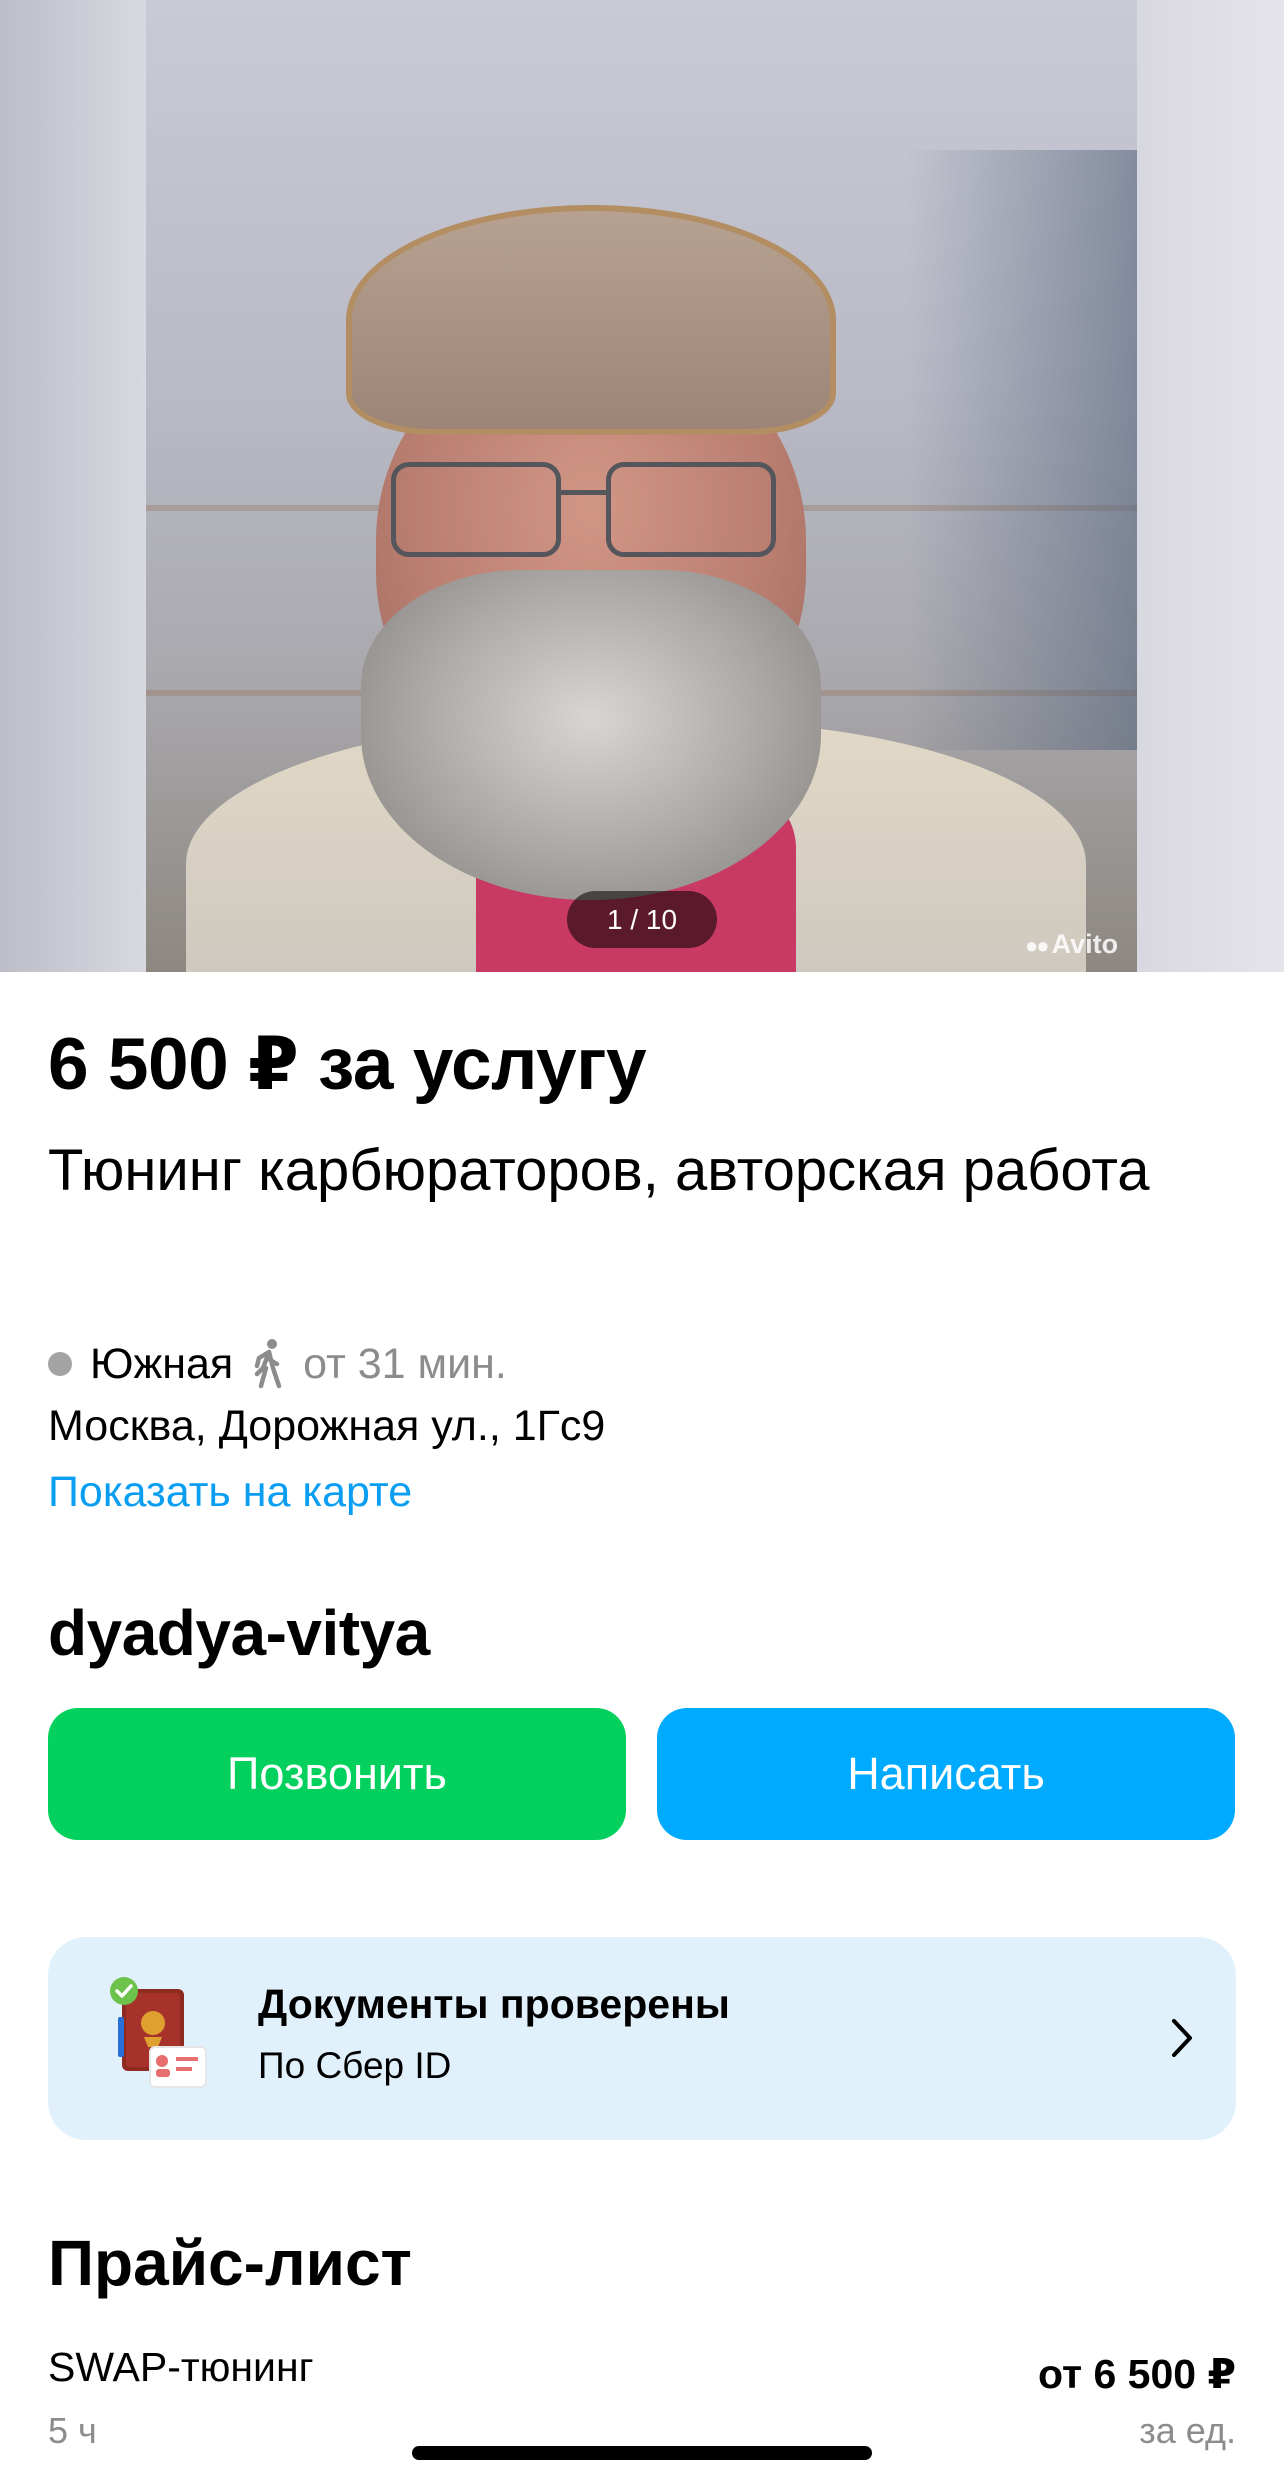 The width and height of the screenshot is (1284, 2486). I want to click on avito-logo-icon: ●●, so click(1037, 945).